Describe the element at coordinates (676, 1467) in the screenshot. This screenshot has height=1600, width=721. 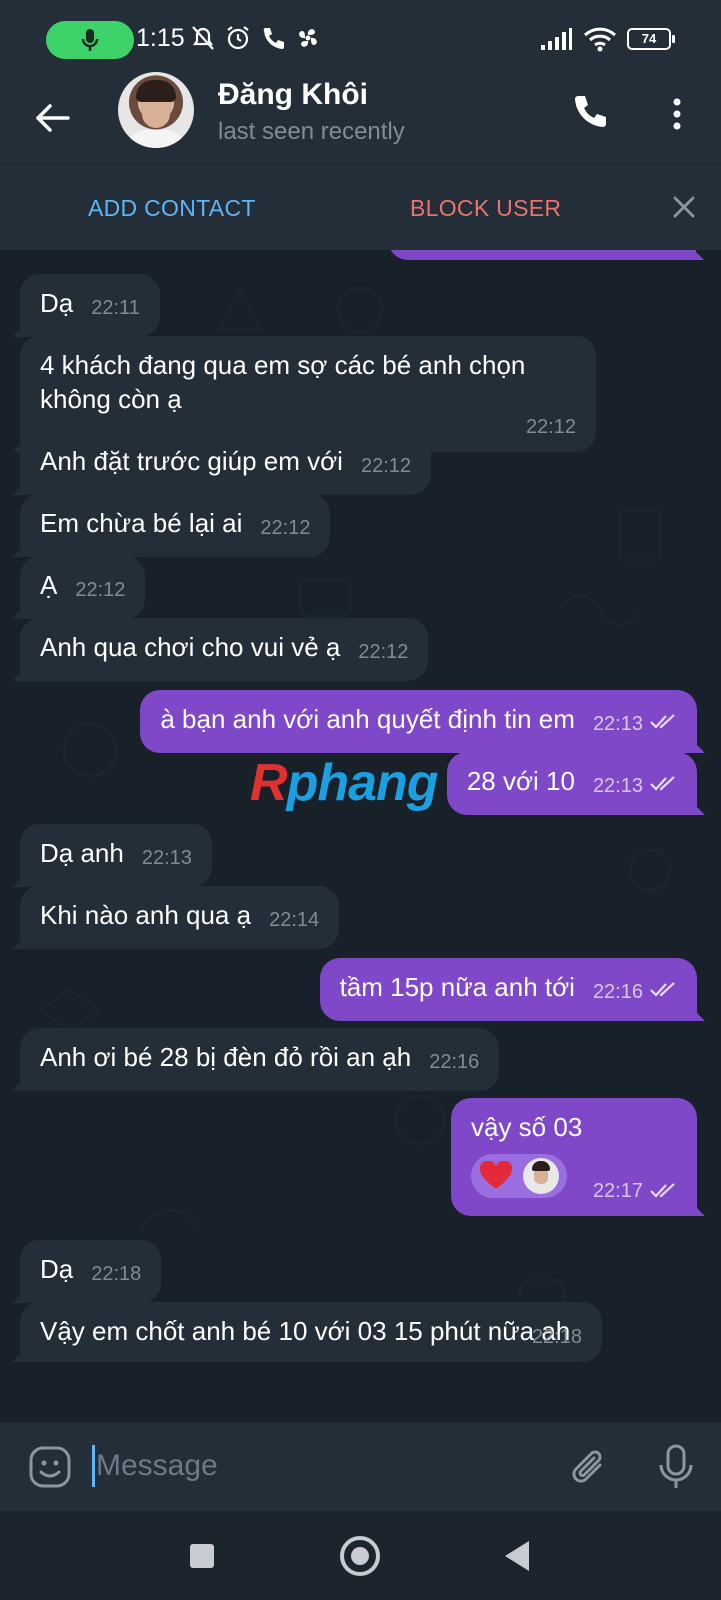
I see `microphone-icon` at that location.